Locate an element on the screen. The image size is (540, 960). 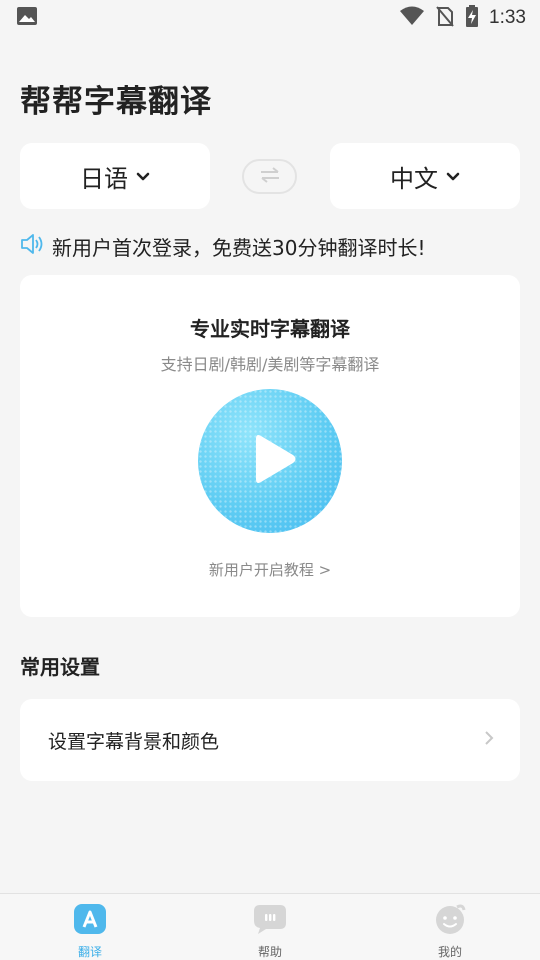
source-language-label: 日语 is located at coordinates (104, 178).